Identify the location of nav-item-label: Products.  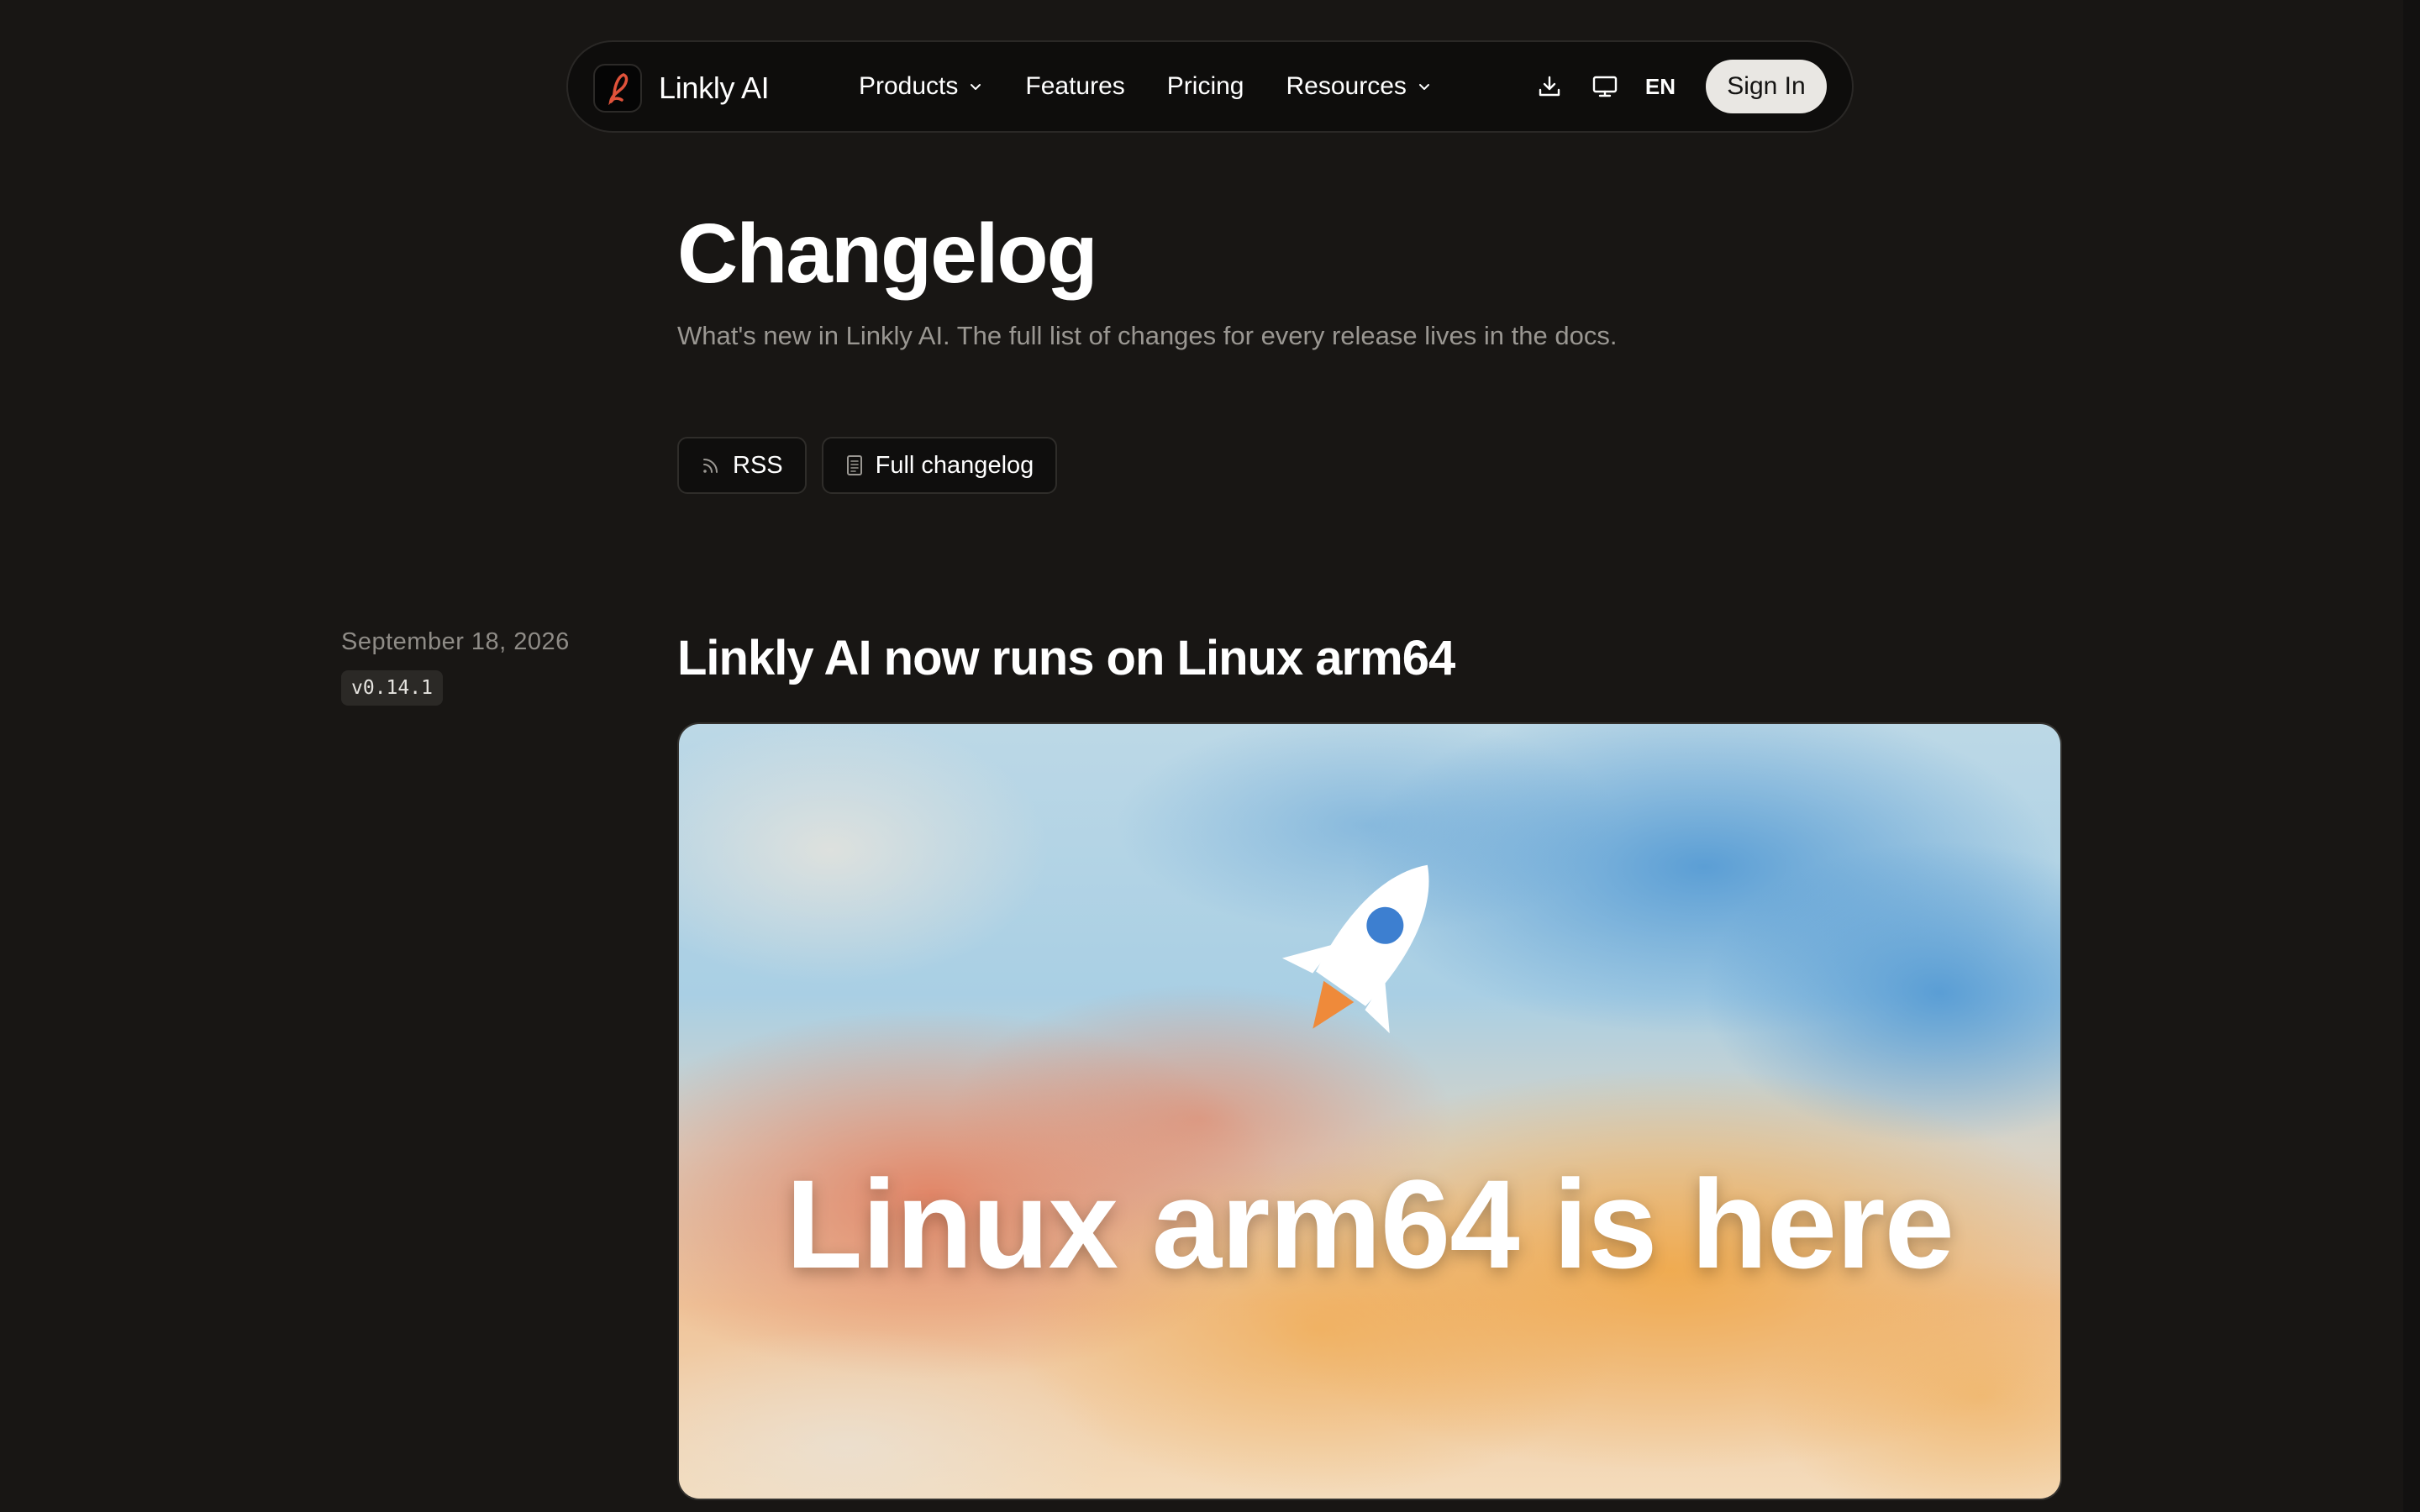
(909, 86).